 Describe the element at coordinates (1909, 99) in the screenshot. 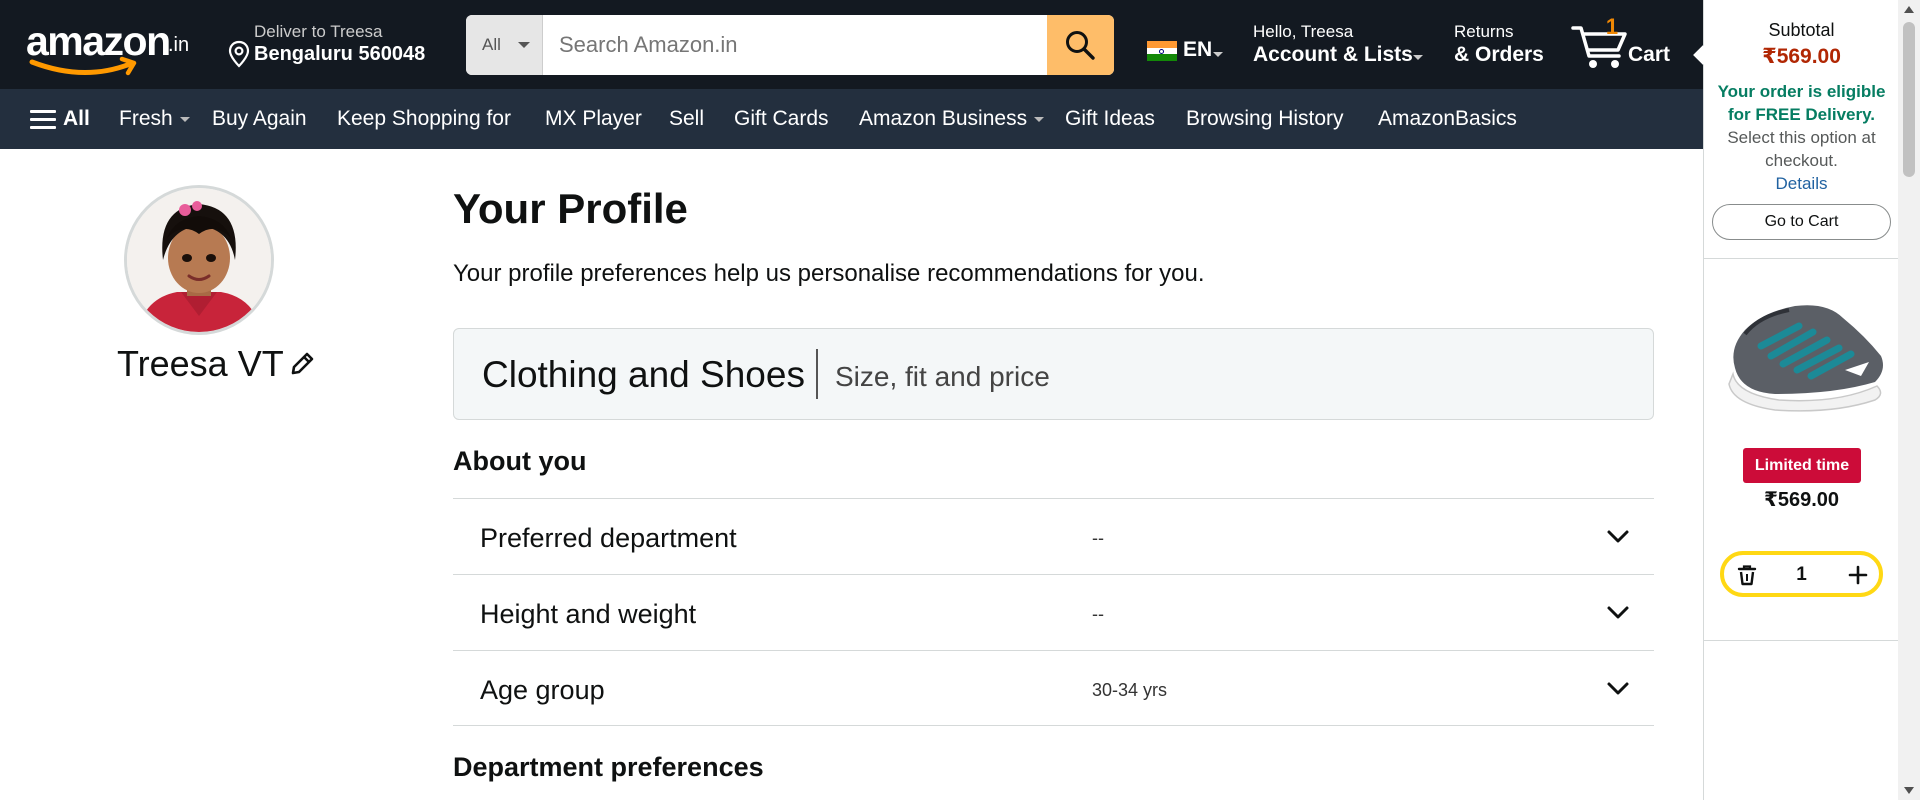

I see `scrollbar-thumb` at that location.